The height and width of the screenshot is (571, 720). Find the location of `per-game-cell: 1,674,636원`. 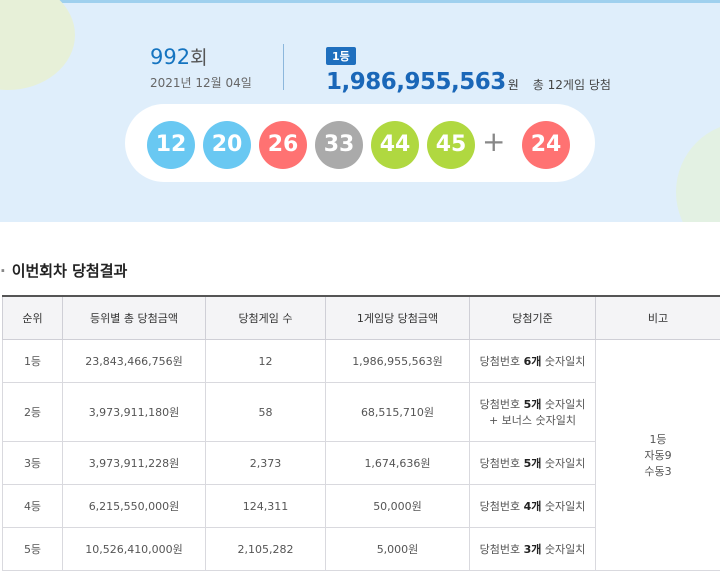

per-game-cell: 1,674,636원 is located at coordinates (398, 463).